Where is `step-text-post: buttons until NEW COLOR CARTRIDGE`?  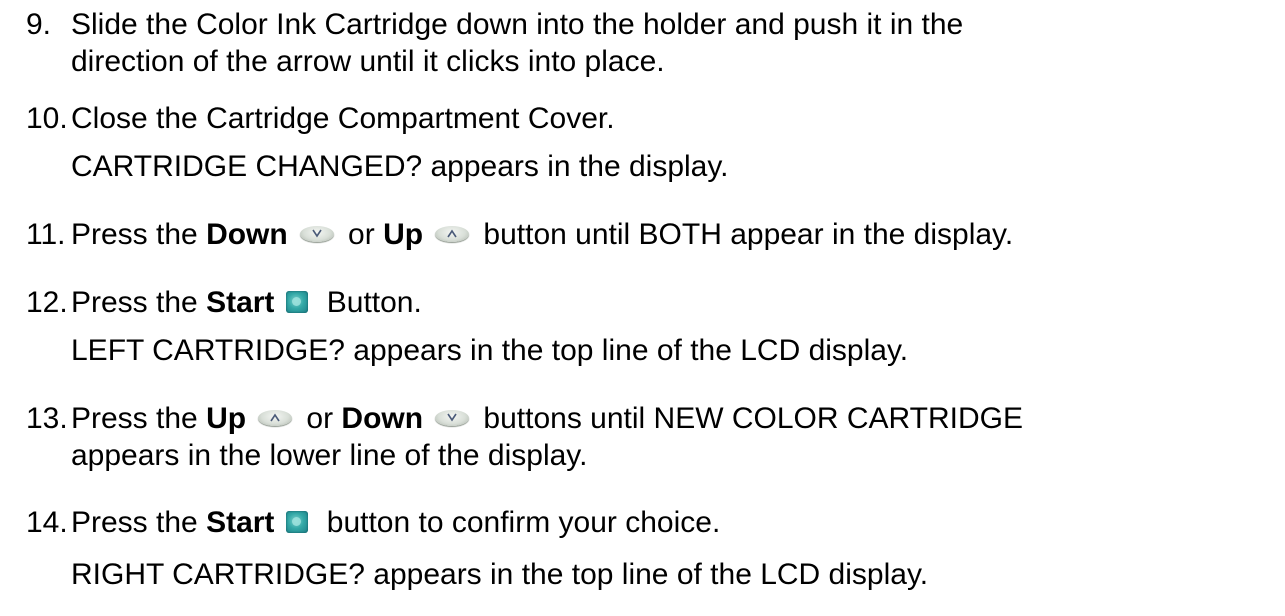 step-text-post: buttons until NEW COLOR CARTRIDGE is located at coordinates (749, 418).